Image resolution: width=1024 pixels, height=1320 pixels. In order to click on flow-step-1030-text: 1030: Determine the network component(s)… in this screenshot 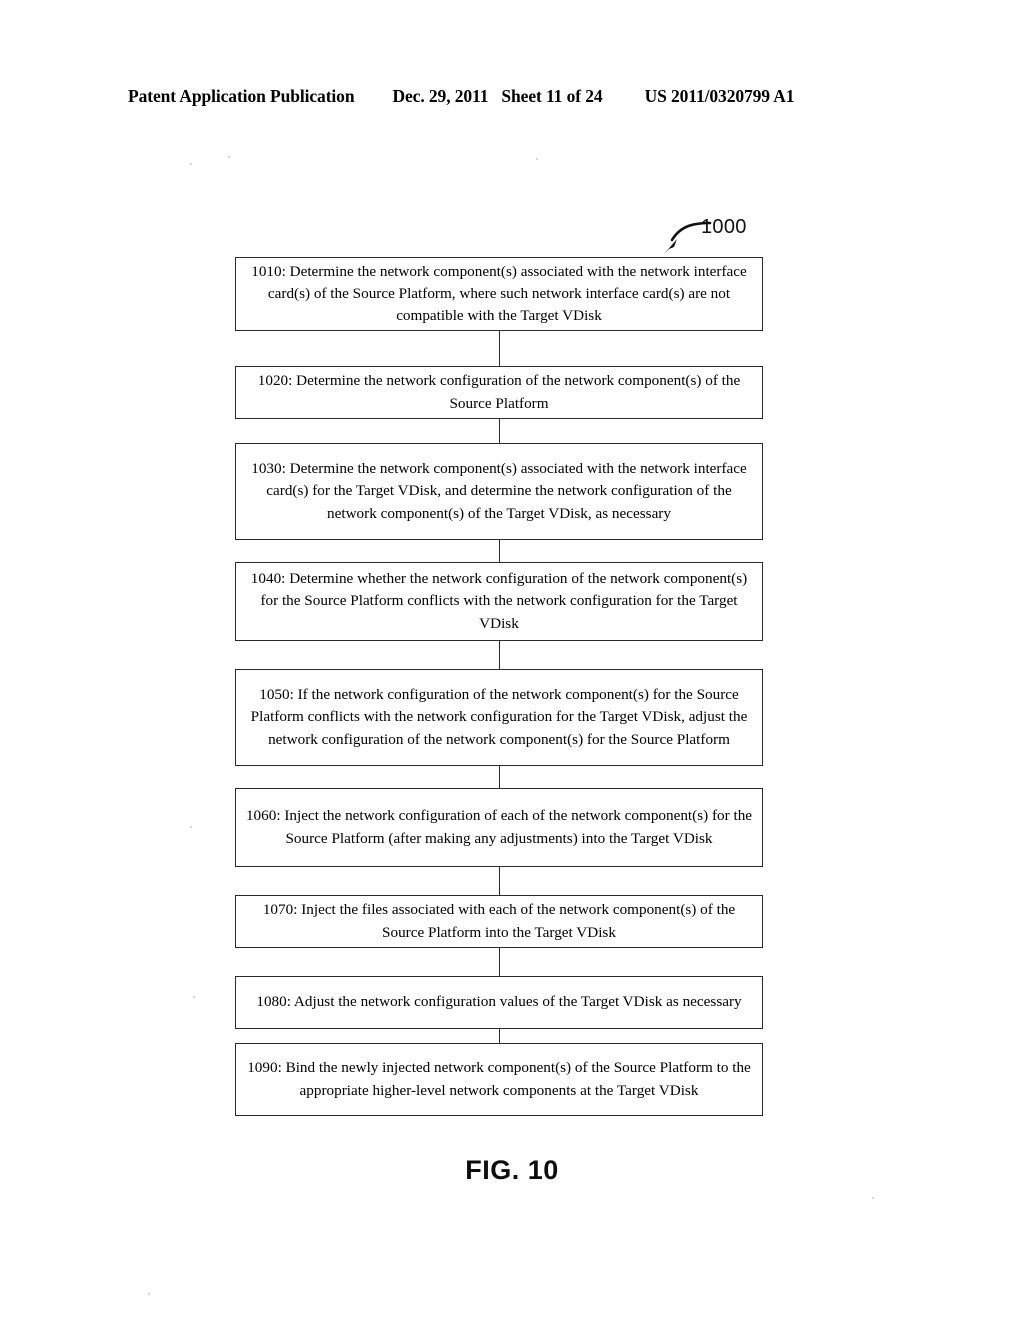, I will do `click(499, 491)`.